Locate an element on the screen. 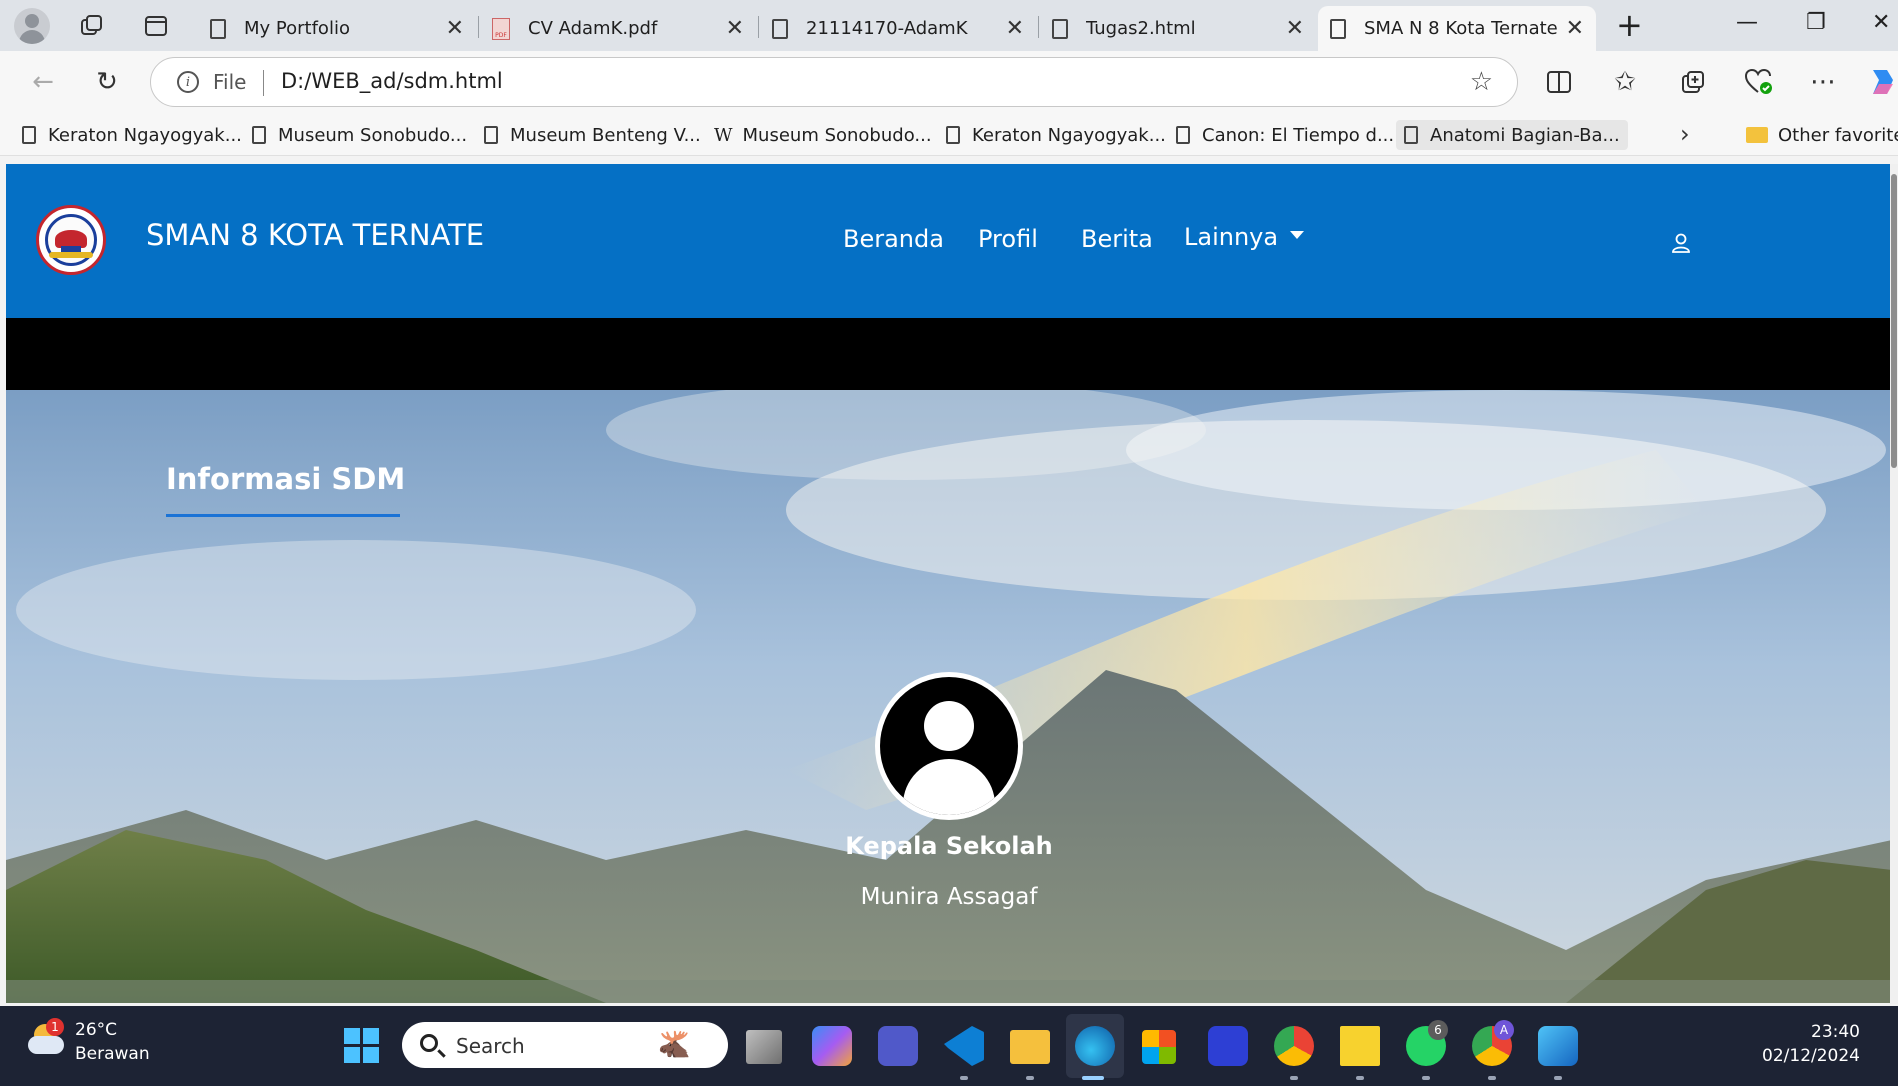  windows-start-icon is located at coordinates (362, 1046).